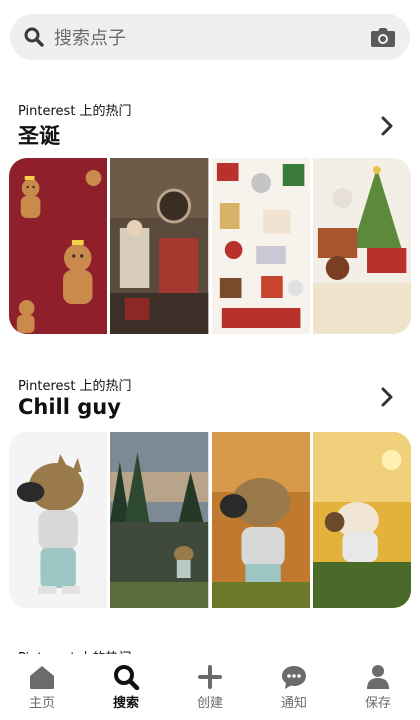 This screenshot has width=420, height=720. Describe the element at coordinates (69, 407) in the screenshot. I see `section-title: Chill guy` at that location.